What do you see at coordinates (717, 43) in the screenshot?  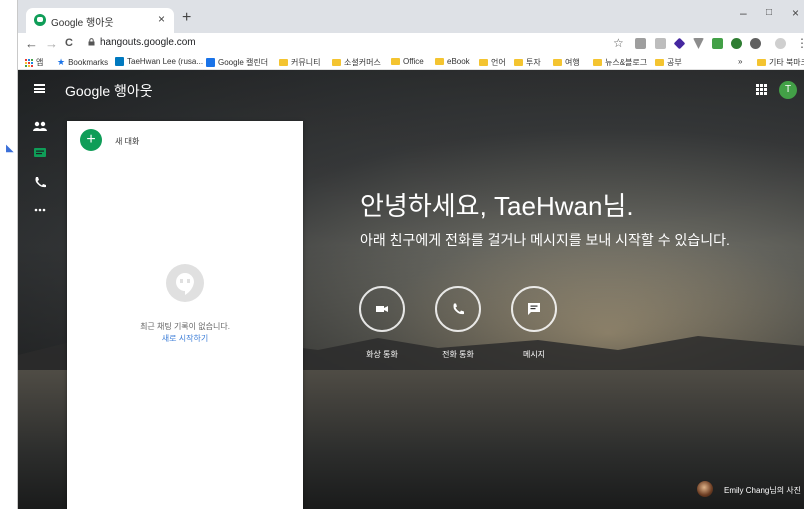 I see `extension-green-icon` at bounding box center [717, 43].